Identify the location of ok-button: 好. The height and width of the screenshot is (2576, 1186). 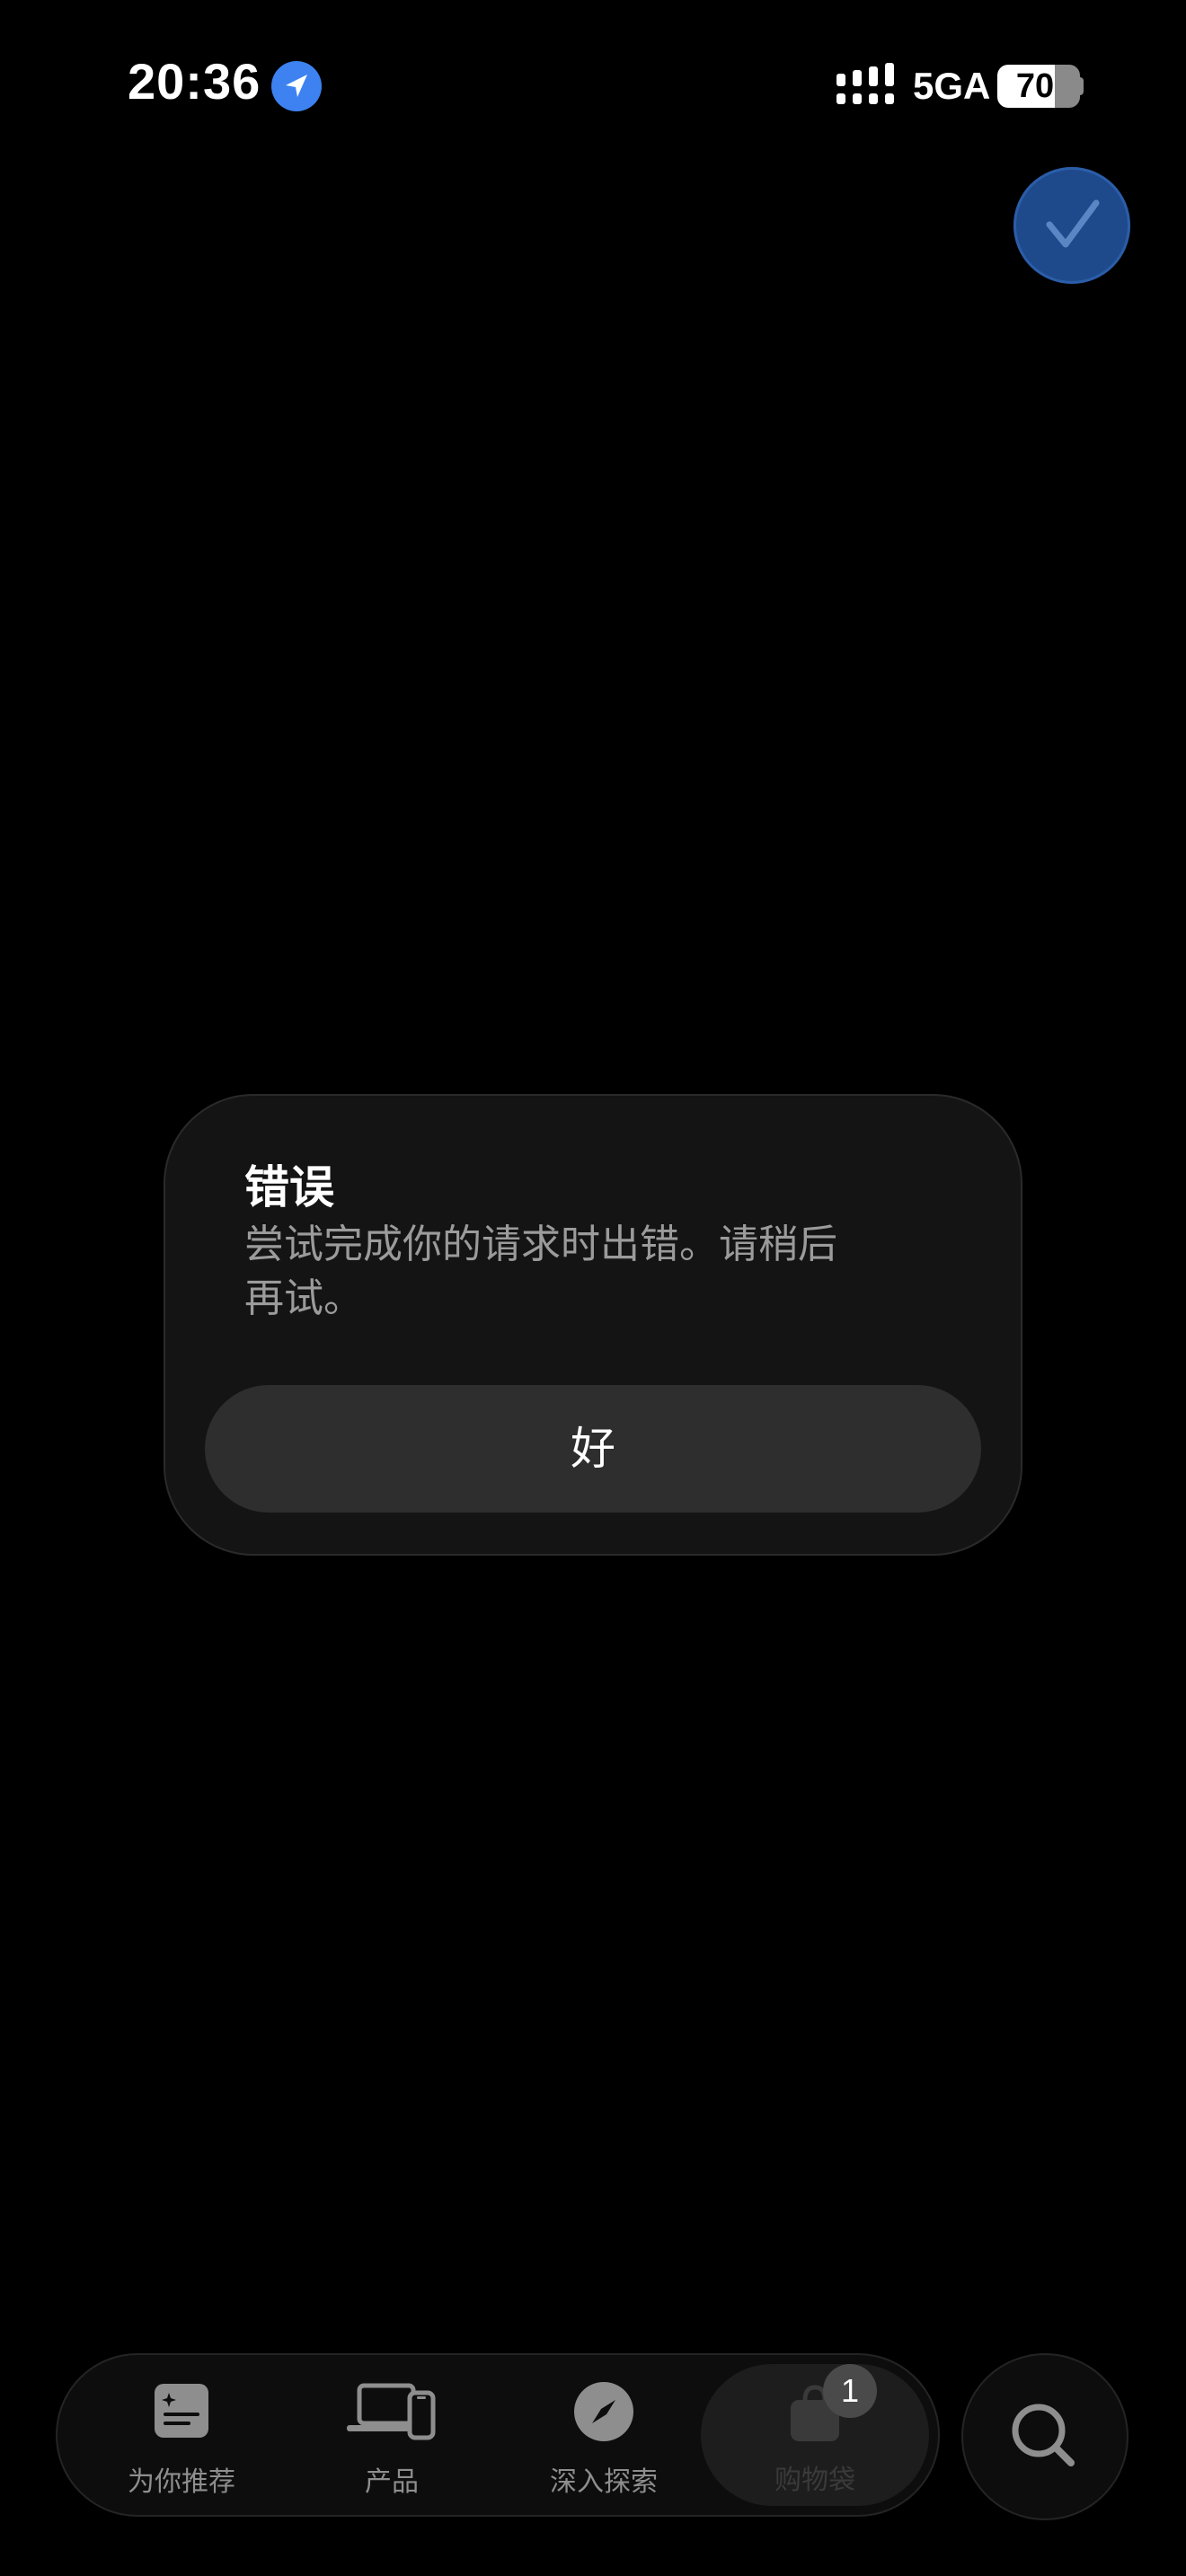
(593, 1449).